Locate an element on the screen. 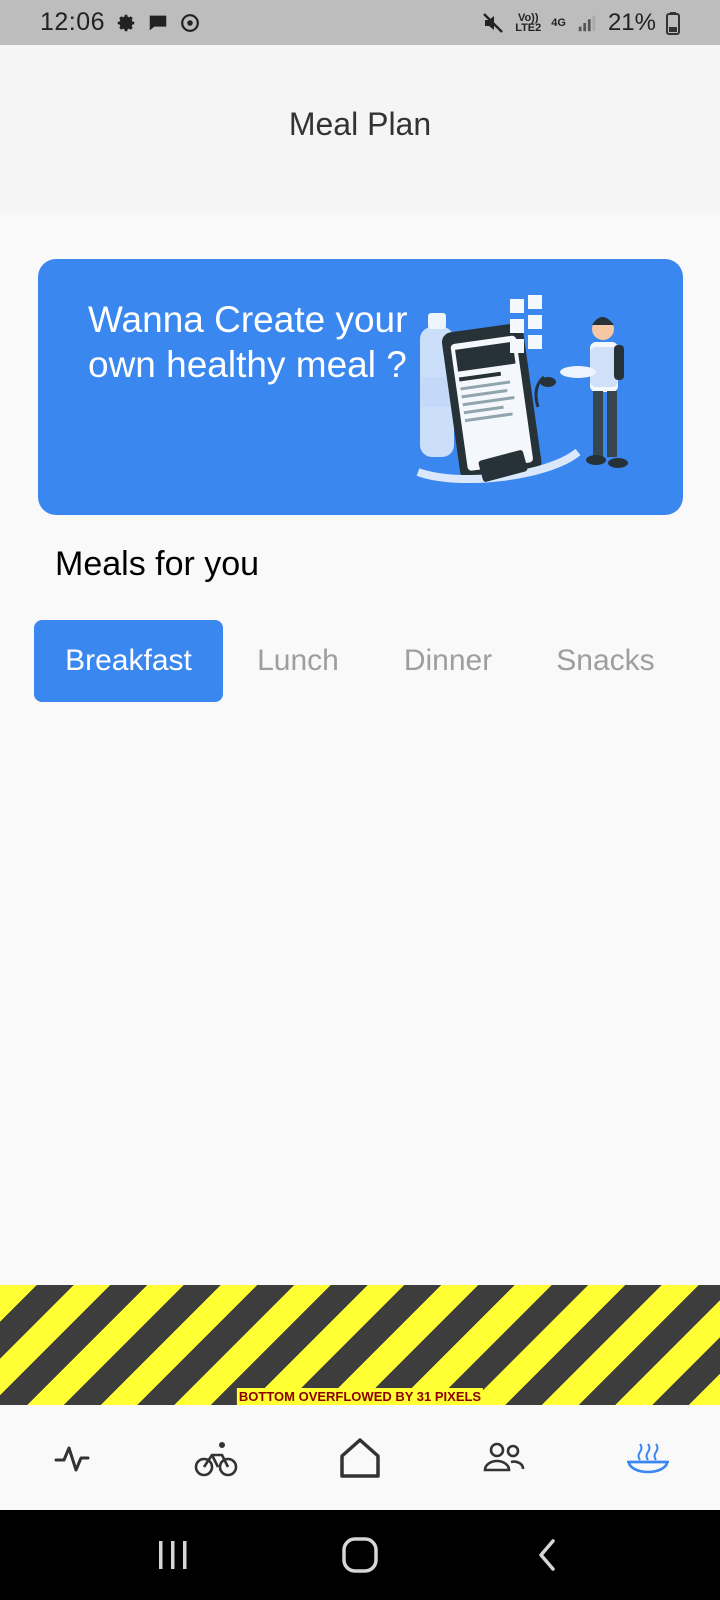 The image size is (720, 1600). nav-community is located at coordinates (504, 1458).